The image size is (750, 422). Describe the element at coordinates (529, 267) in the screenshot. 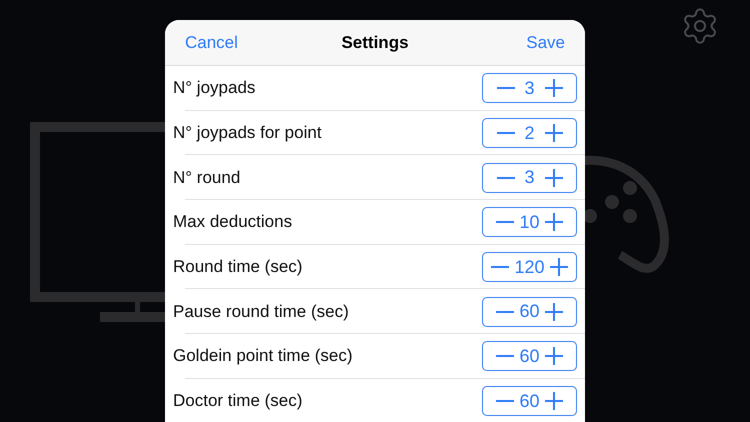

I see `stepper-value: 120` at that location.